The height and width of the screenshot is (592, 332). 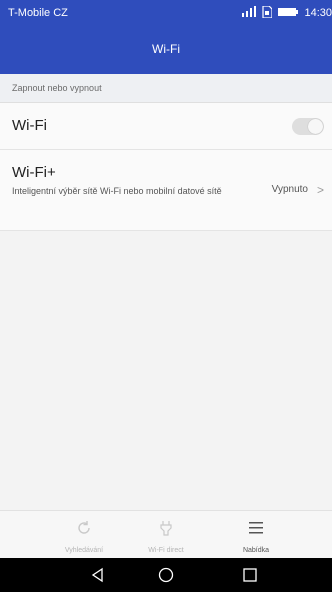 What do you see at coordinates (166, 37) in the screenshot?
I see `app-header: T-Mobile CZ 14:30 Wi-Fi` at bounding box center [166, 37].